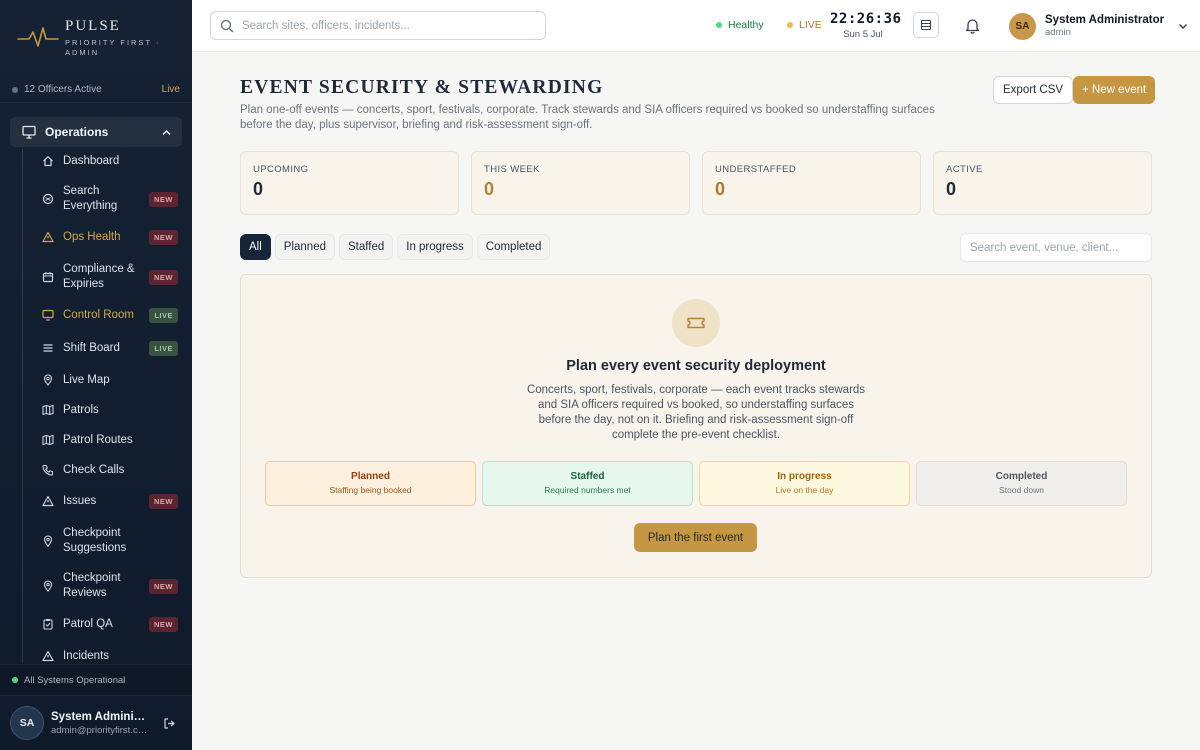 This screenshot has height=750, width=1200. I want to click on chevron-down-icon, so click(1183, 26).